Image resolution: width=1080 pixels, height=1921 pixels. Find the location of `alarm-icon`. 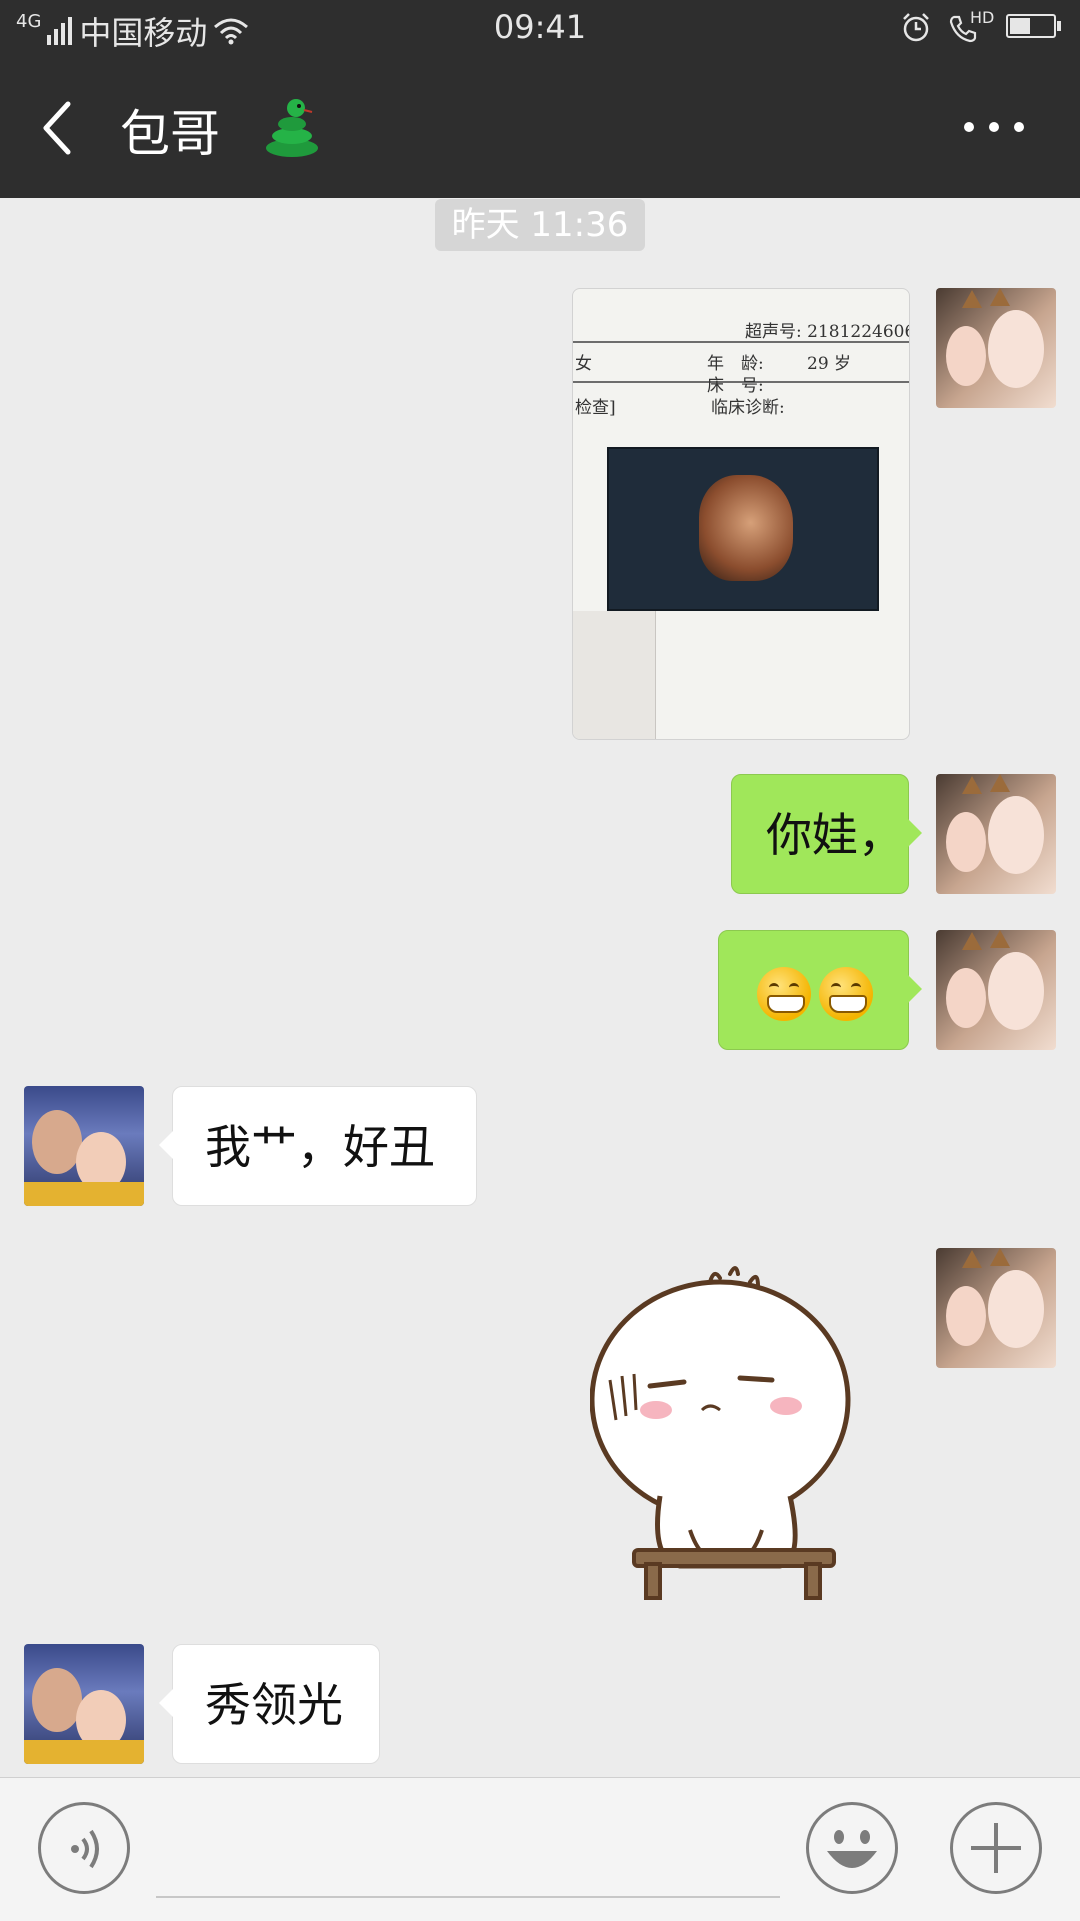

alarm-icon is located at coordinates (916, 27).